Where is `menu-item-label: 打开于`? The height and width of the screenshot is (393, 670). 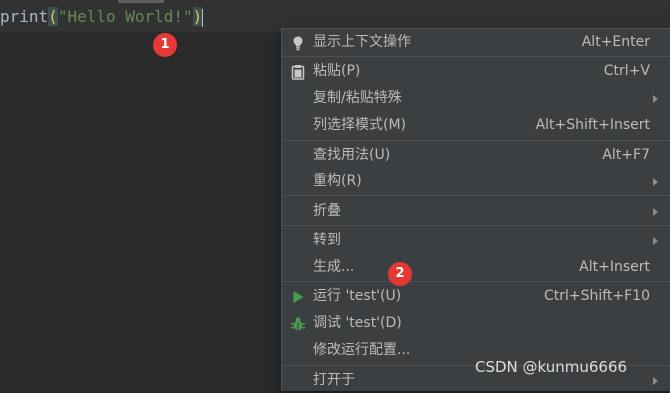 menu-item-label: 打开于 is located at coordinates (334, 380).